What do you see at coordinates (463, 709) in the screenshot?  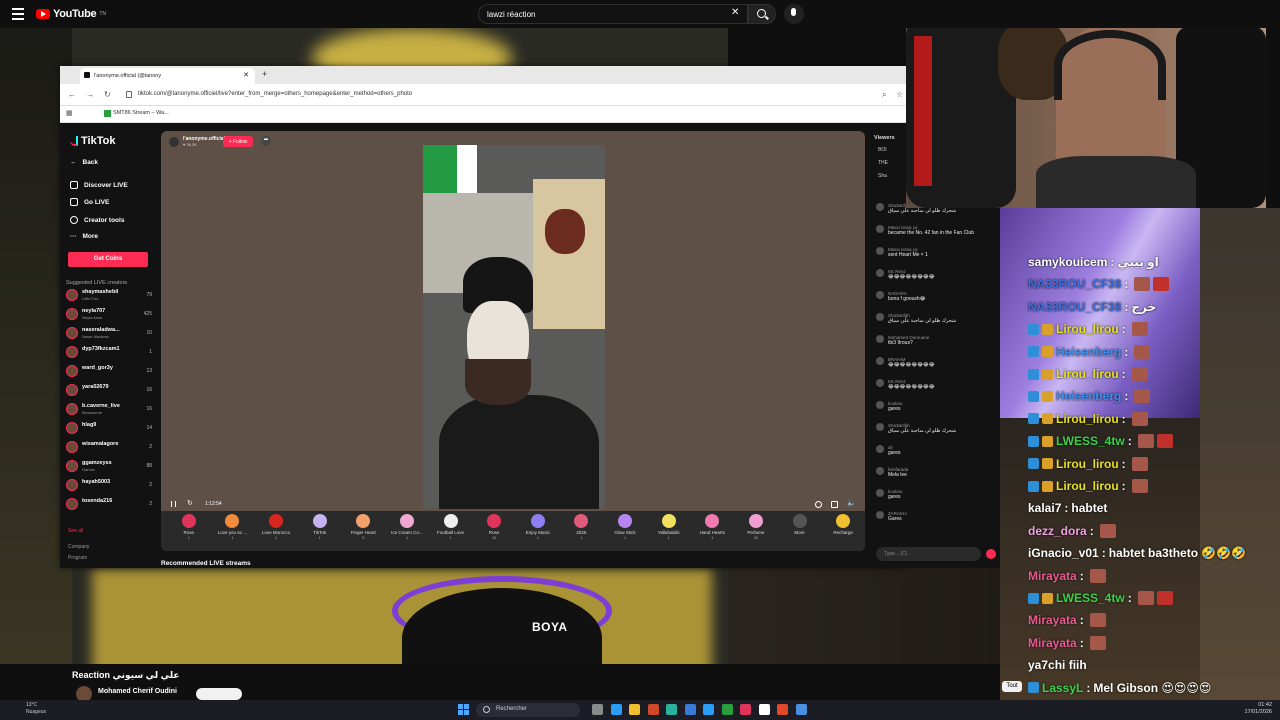 I see `windows-start-icon` at bounding box center [463, 709].